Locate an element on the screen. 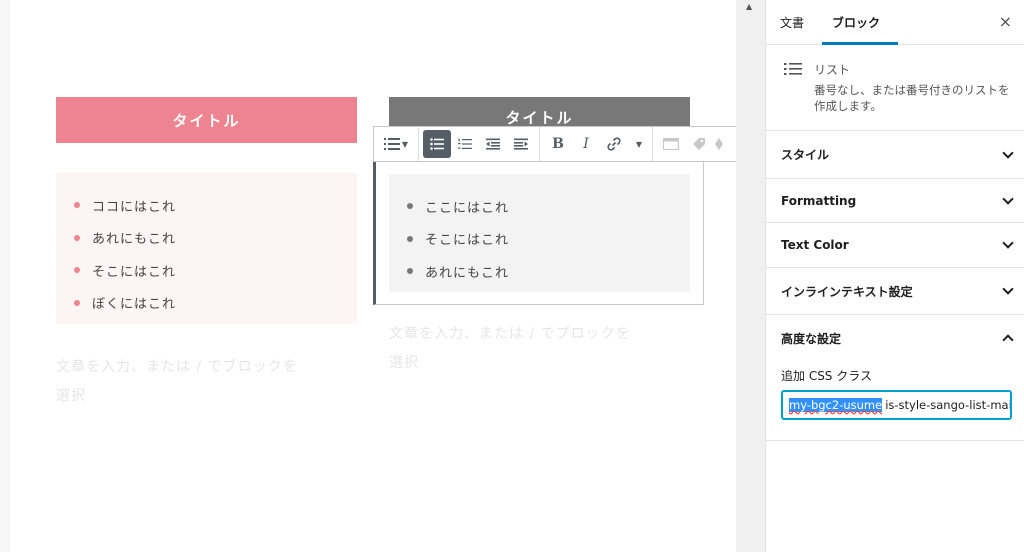 The height and width of the screenshot is (552, 1024). ordered-list-icon is located at coordinates (465, 143).